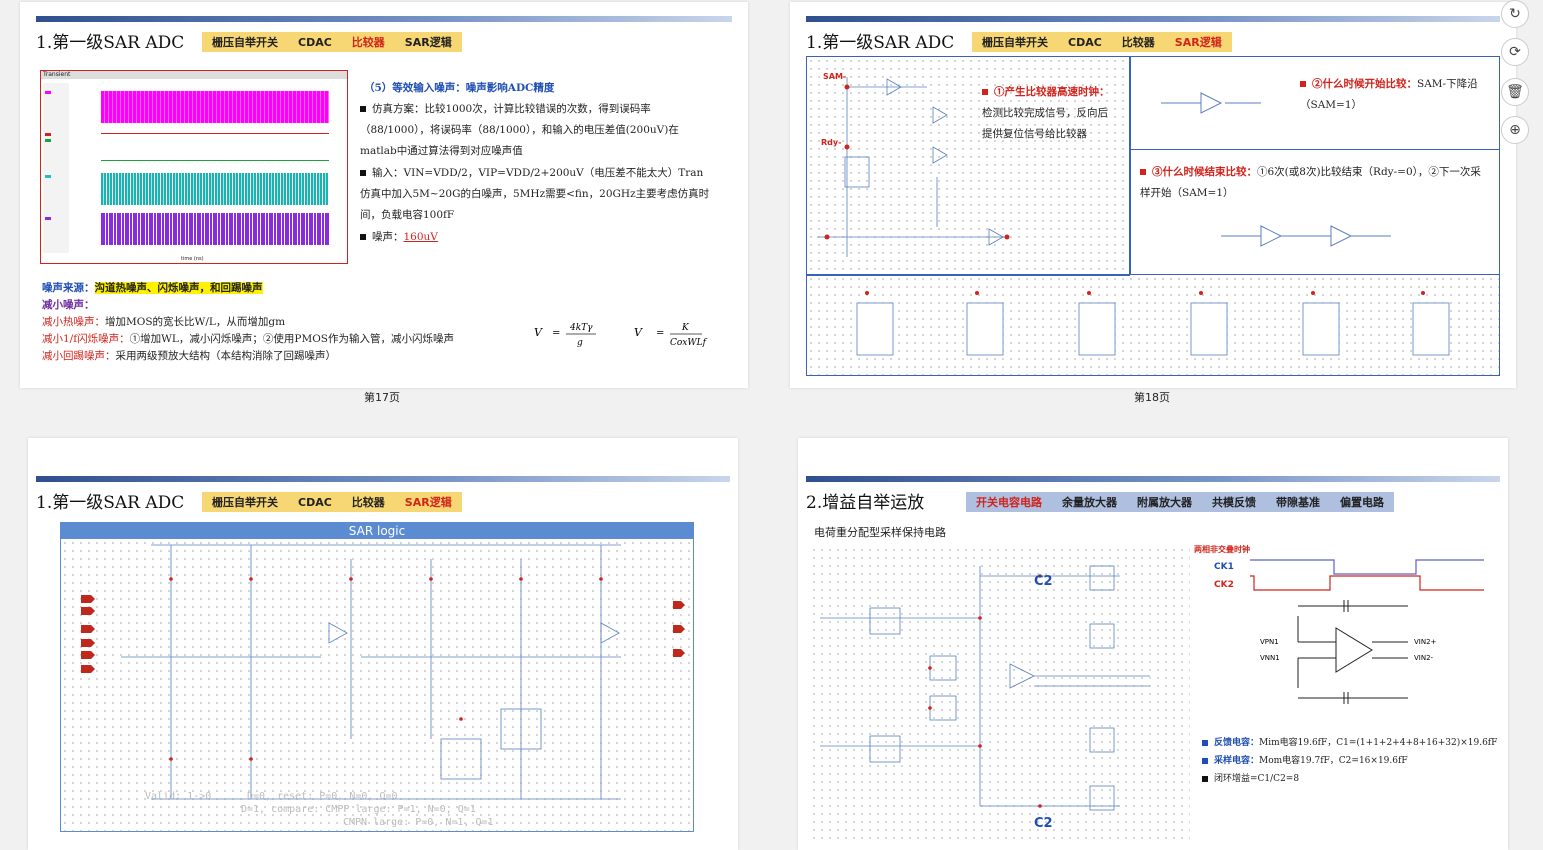 The height and width of the screenshot is (850, 1543). Describe the element at coordinates (1250, 779) in the screenshot. I see `bullet-closed-loop-gain: 闭环增益=C1/C2=8` at that location.